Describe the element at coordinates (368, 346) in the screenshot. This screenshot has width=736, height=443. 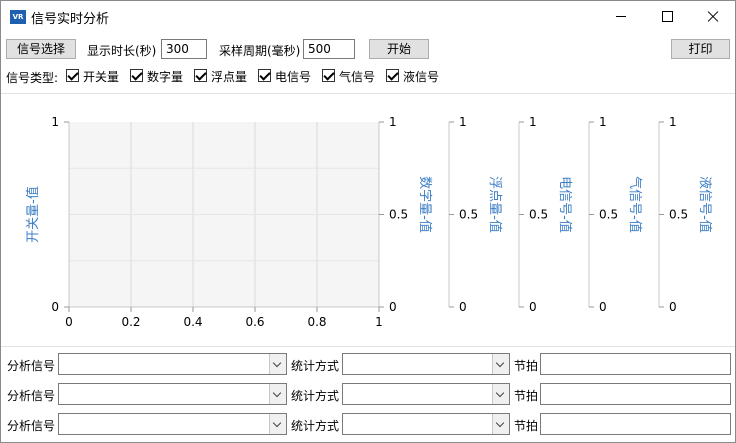
I see `divider` at that location.